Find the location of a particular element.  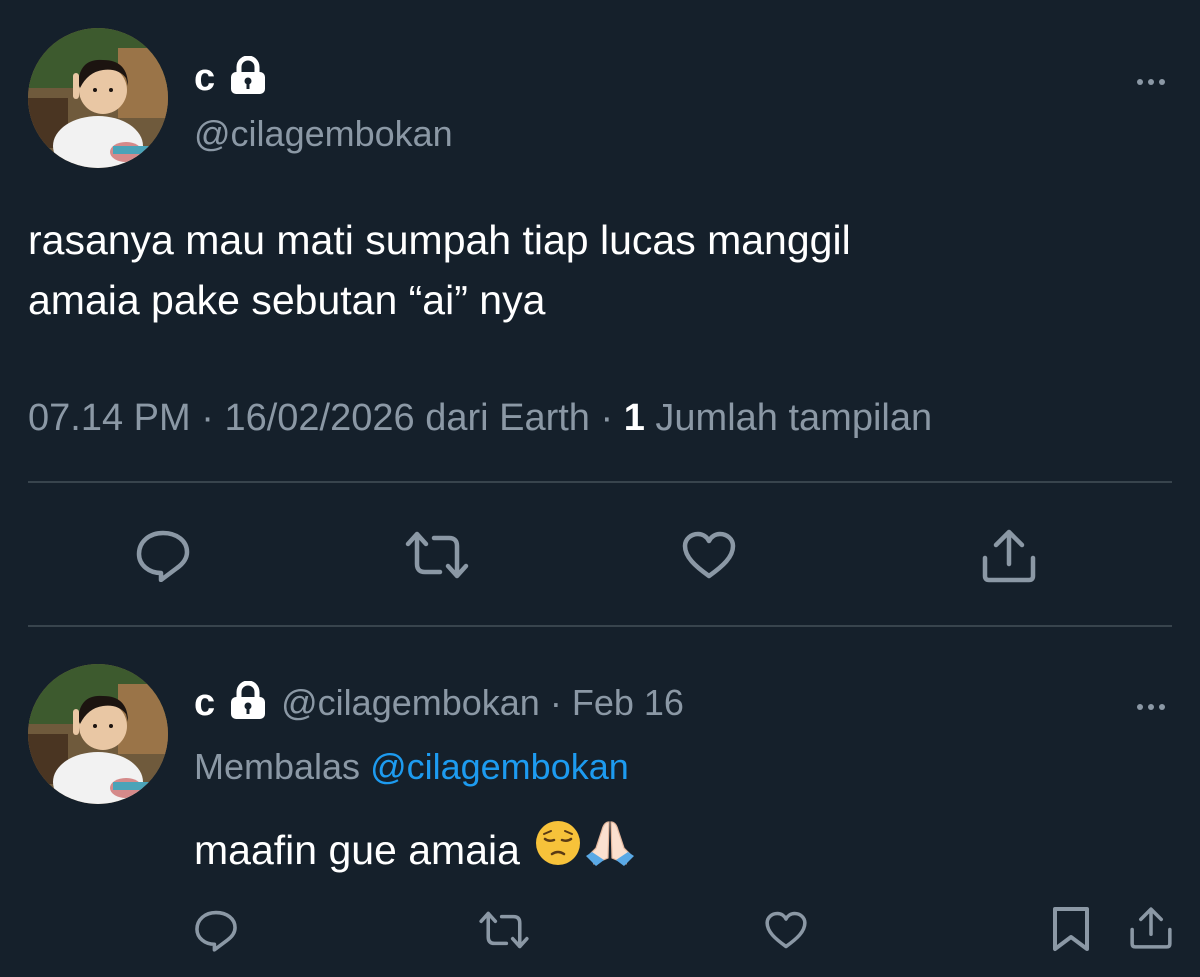

tweet-source: dari Earth is located at coordinates (507, 418).